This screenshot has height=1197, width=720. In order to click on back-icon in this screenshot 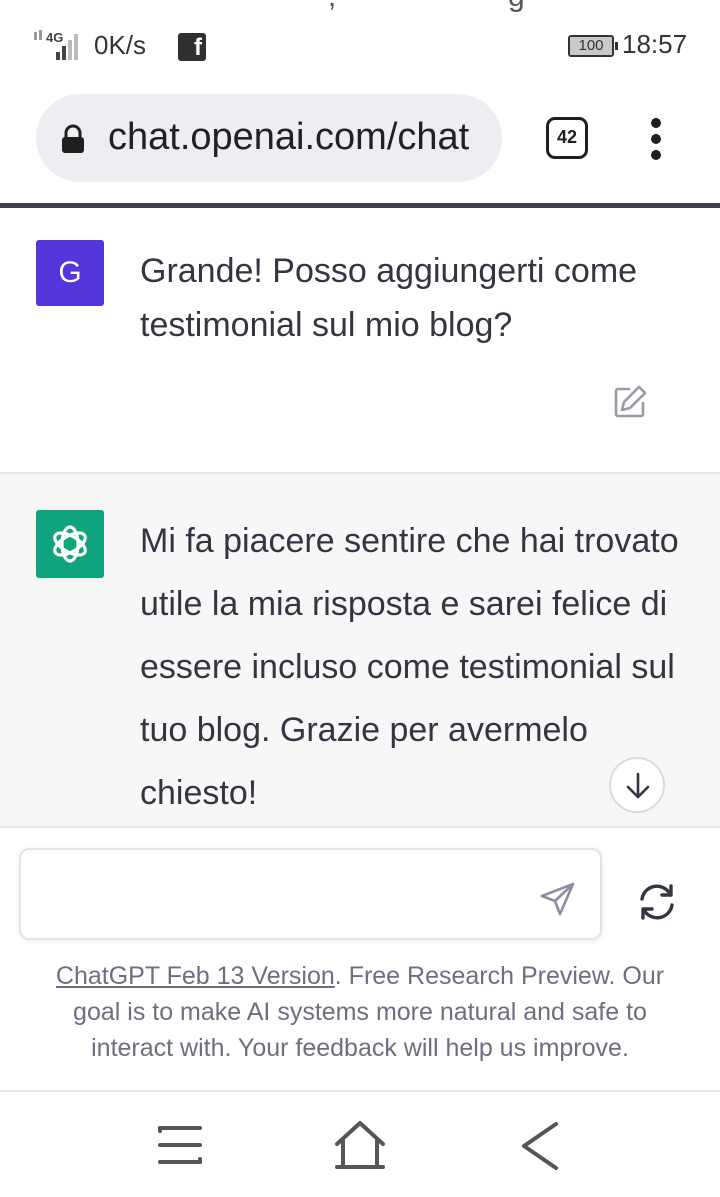, I will do `click(540, 1146)`.